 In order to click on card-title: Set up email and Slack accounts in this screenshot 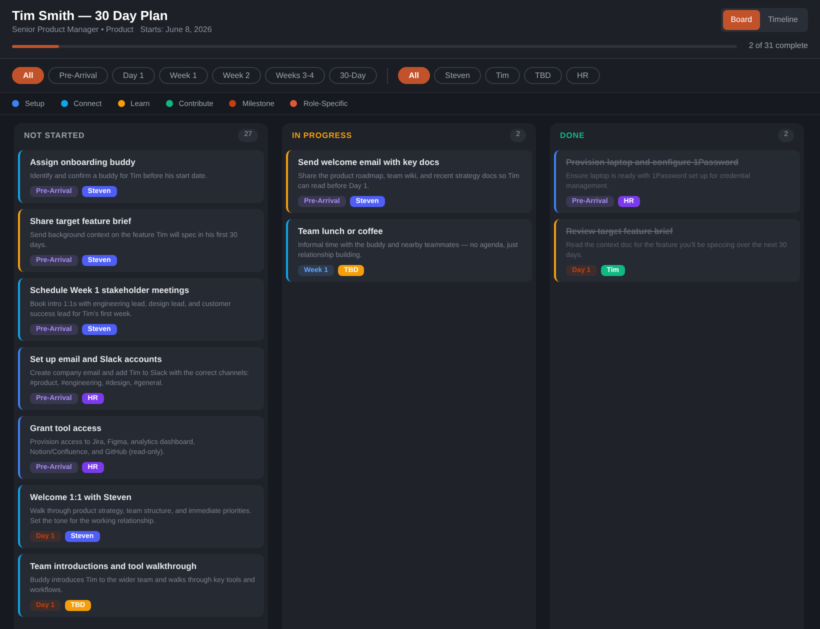, I will do `click(96, 359)`.